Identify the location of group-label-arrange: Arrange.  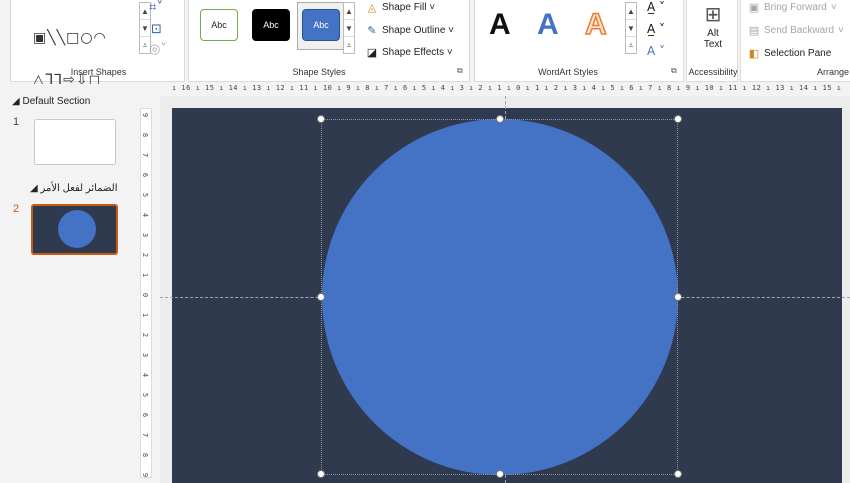
(833, 72).